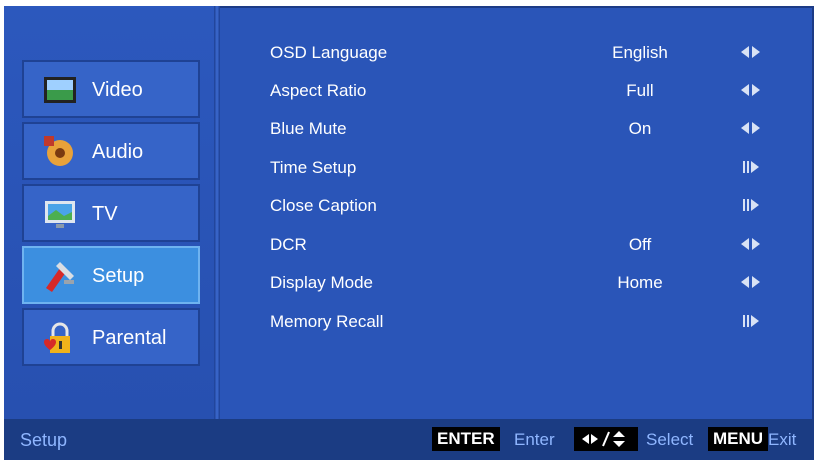 This screenshot has width=819, height=466. What do you see at coordinates (670, 439) in the screenshot?
I see `select-hint-text: Select` at bounding box center [670, 439].